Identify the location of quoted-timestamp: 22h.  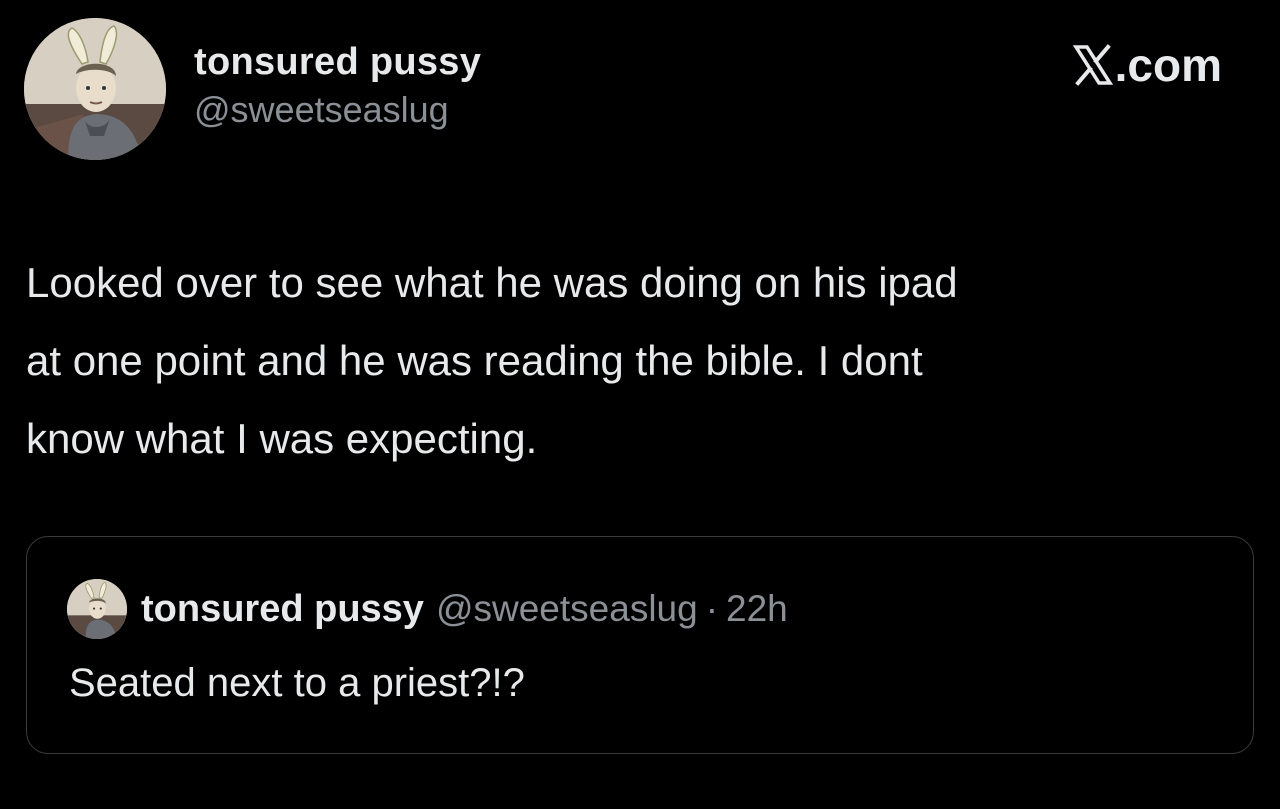
(757, 609).